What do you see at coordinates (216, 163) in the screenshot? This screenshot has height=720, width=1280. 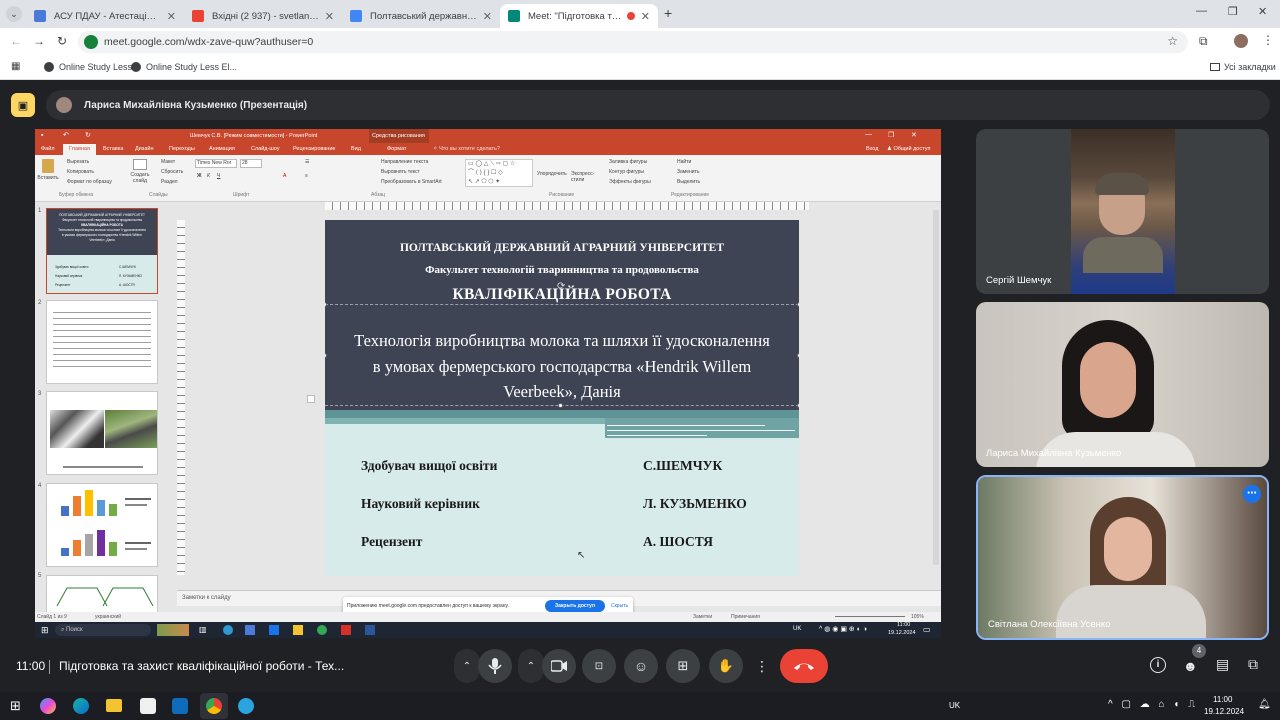 I see `font-name-select: Times New Ror` at bounding box center [216, 163].